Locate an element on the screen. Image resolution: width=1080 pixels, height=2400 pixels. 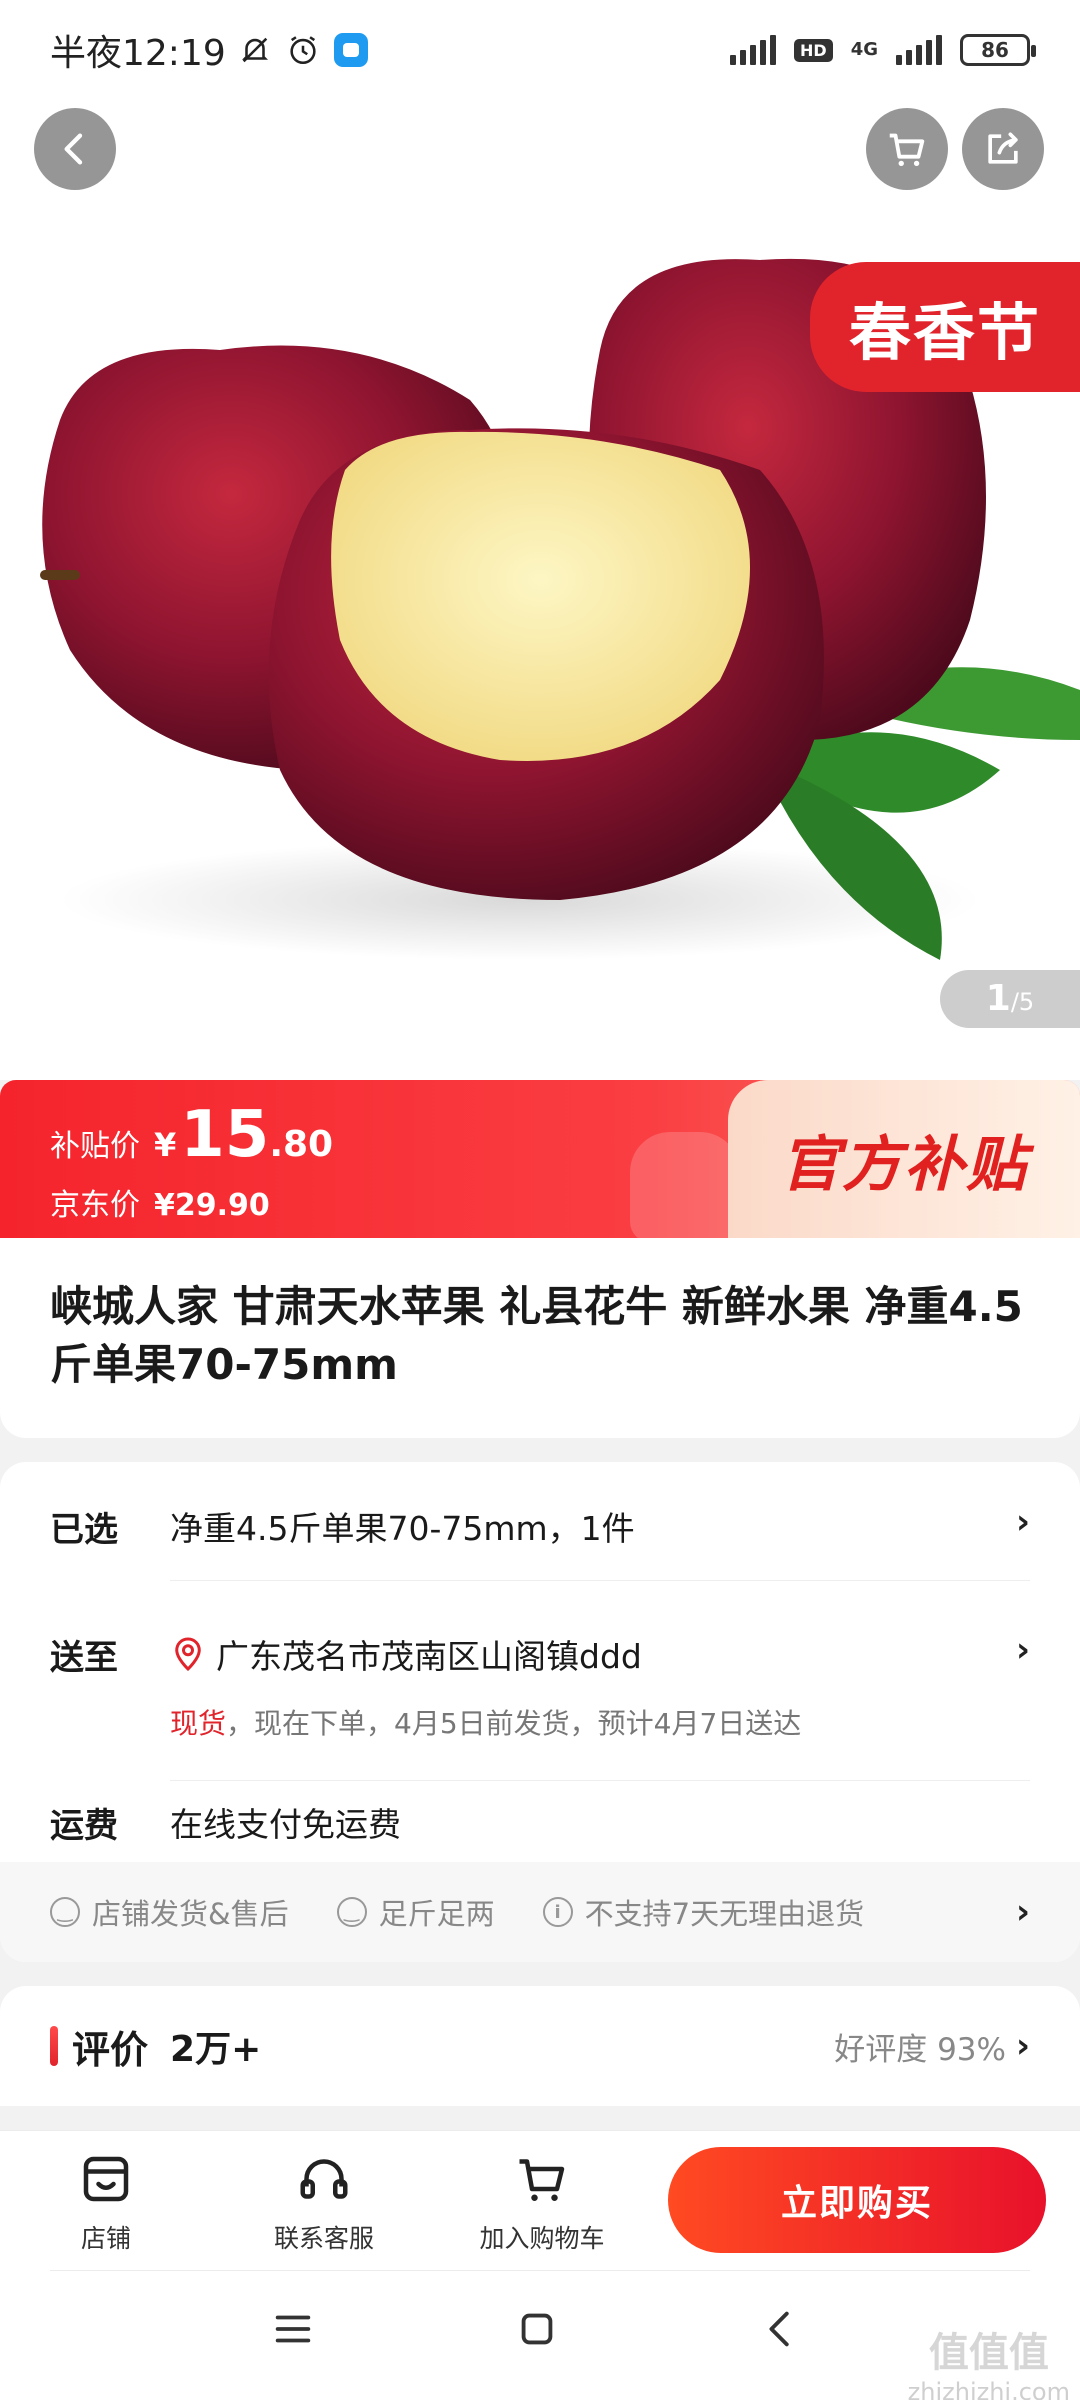
watermark: 值值值 zhizhizhi.com is located at coordinates (989, 2360).